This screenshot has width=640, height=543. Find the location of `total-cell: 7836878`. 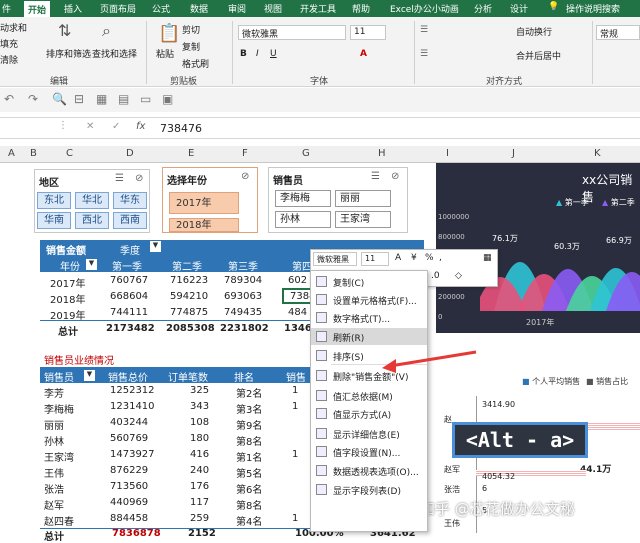

total-cell: 7836878 is located at coordinates (136, 533).